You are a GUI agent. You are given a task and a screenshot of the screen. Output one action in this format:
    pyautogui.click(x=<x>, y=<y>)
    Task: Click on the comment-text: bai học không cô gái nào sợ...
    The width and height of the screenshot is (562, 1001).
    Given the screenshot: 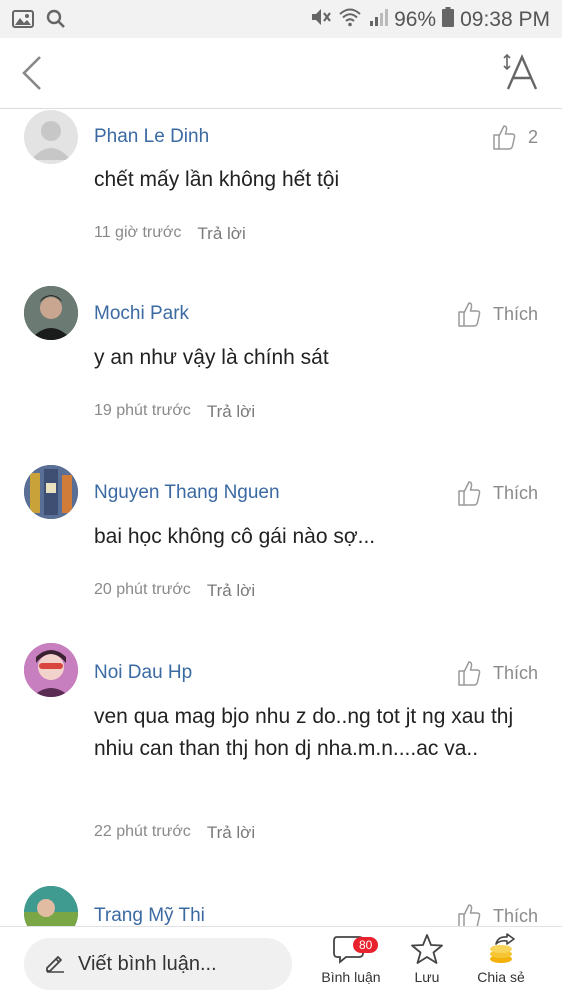 What is the action you would take?
    pyautogui.click(x=235, y=536)
    